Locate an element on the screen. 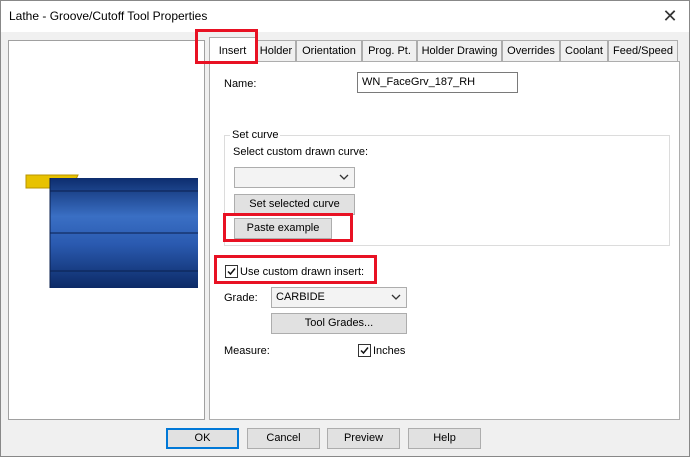 This screenshot has width=690, height=457. tab-holder: Holder is located at coordinates (276, 51).